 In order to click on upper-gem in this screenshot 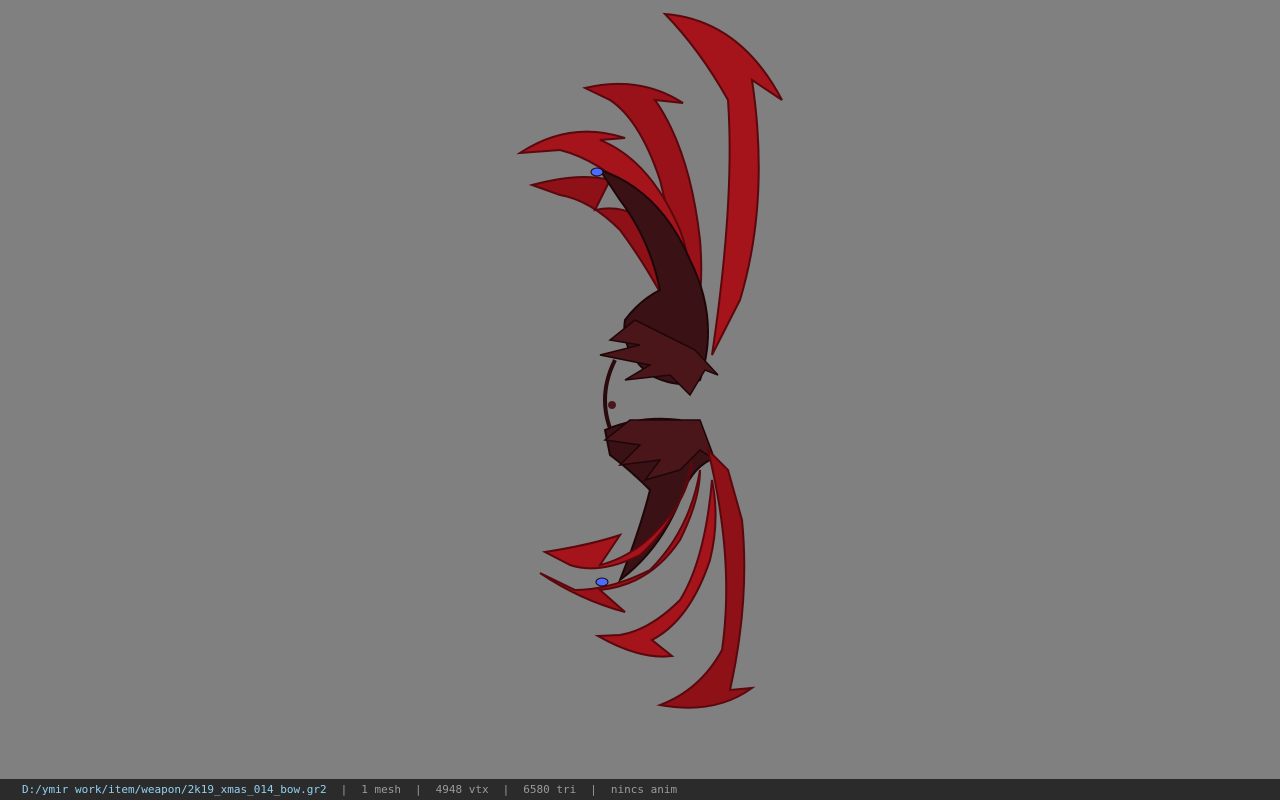, I will do `click(597, 172)`.